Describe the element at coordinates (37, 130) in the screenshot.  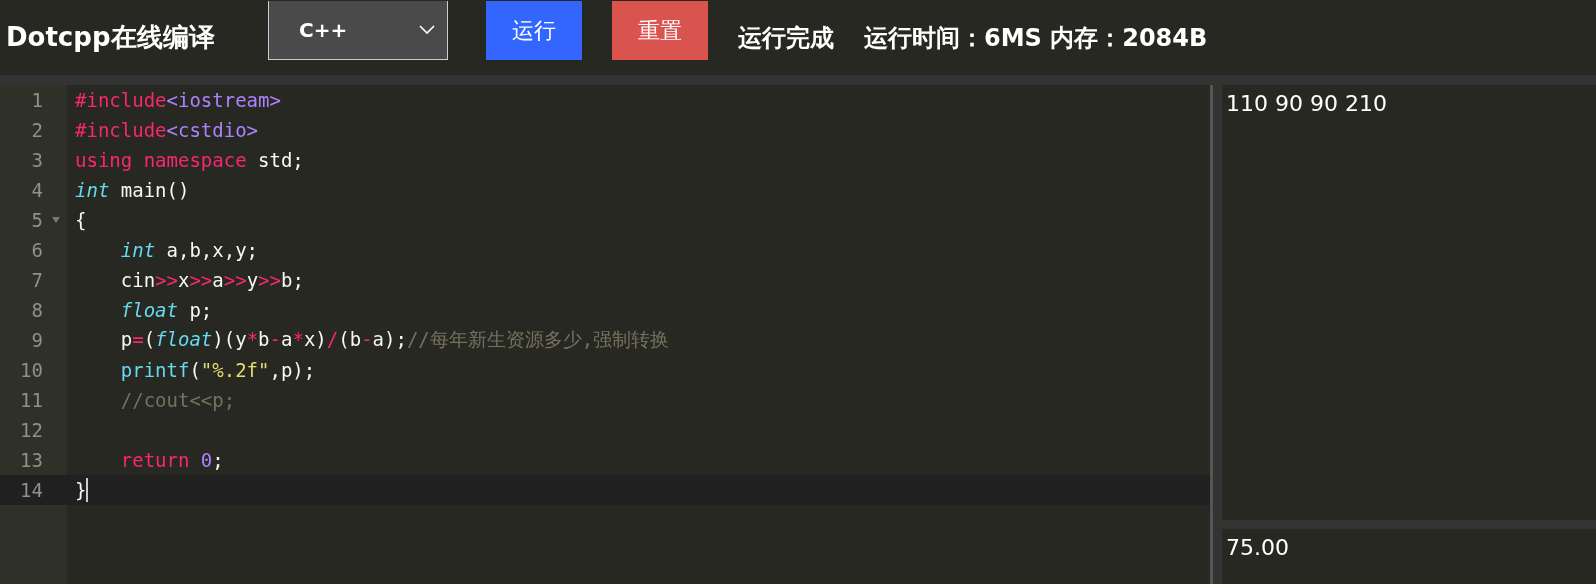
I see `line-number: 2` at that location.